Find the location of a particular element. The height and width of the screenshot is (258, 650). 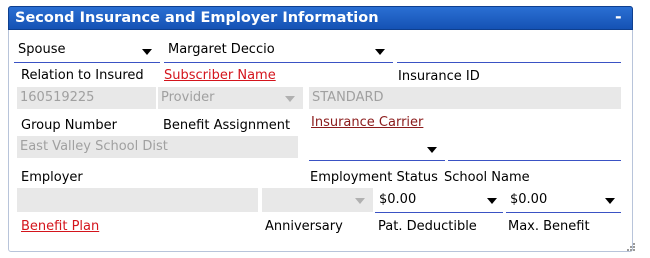

relation-select: Spouse is located at coordinates (87, 50).